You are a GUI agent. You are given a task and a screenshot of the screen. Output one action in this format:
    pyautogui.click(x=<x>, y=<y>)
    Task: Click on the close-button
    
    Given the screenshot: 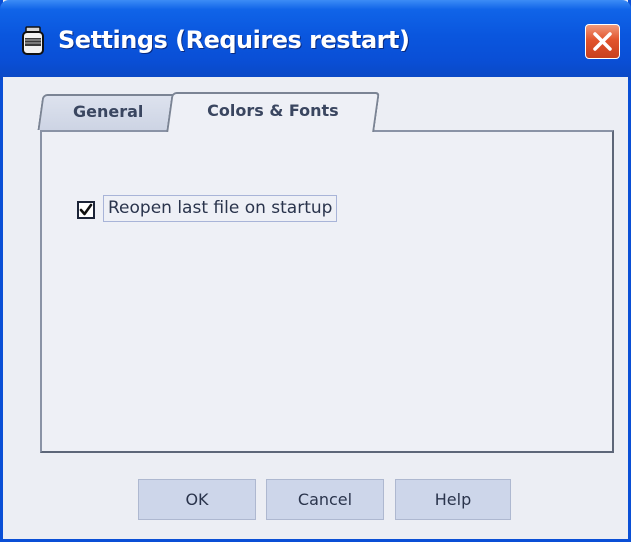 What is the action you would take?
    pyautogui.click(x=602, y=41)
    